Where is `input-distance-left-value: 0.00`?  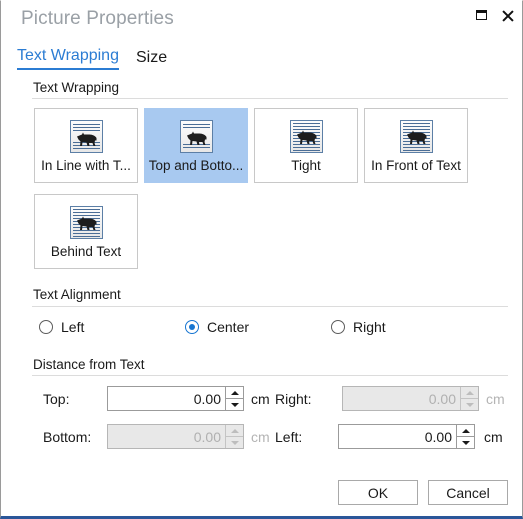
input-distance-left-value: 0.00 is located at coordinates (438, 436).